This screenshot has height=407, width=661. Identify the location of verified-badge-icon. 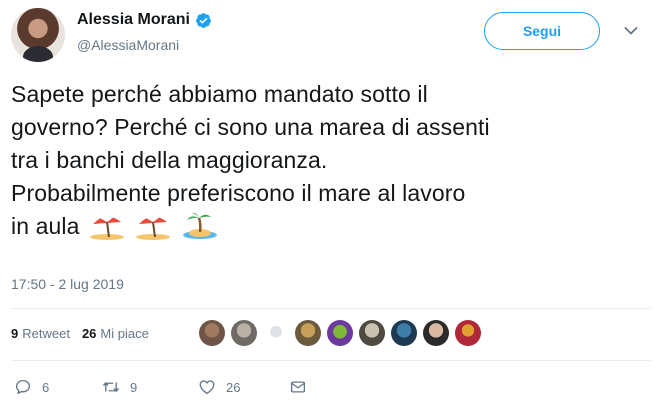
(203, 20).